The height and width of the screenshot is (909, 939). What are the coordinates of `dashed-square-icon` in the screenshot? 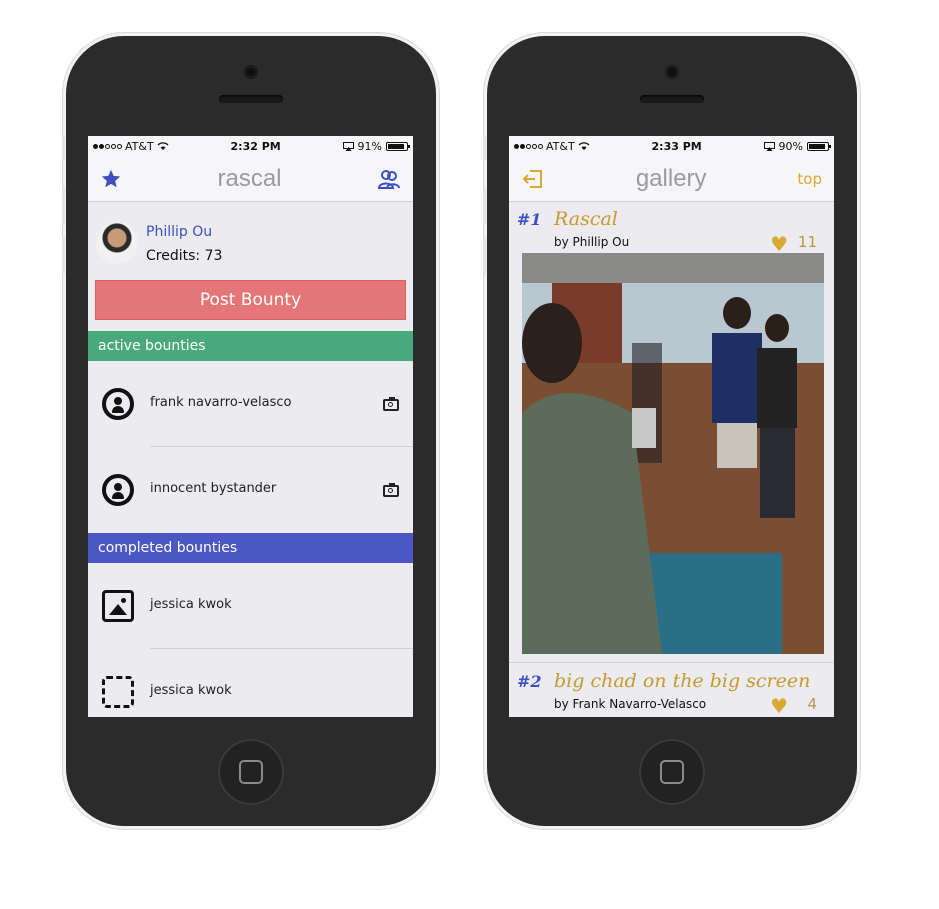 It's located at (118, 692).